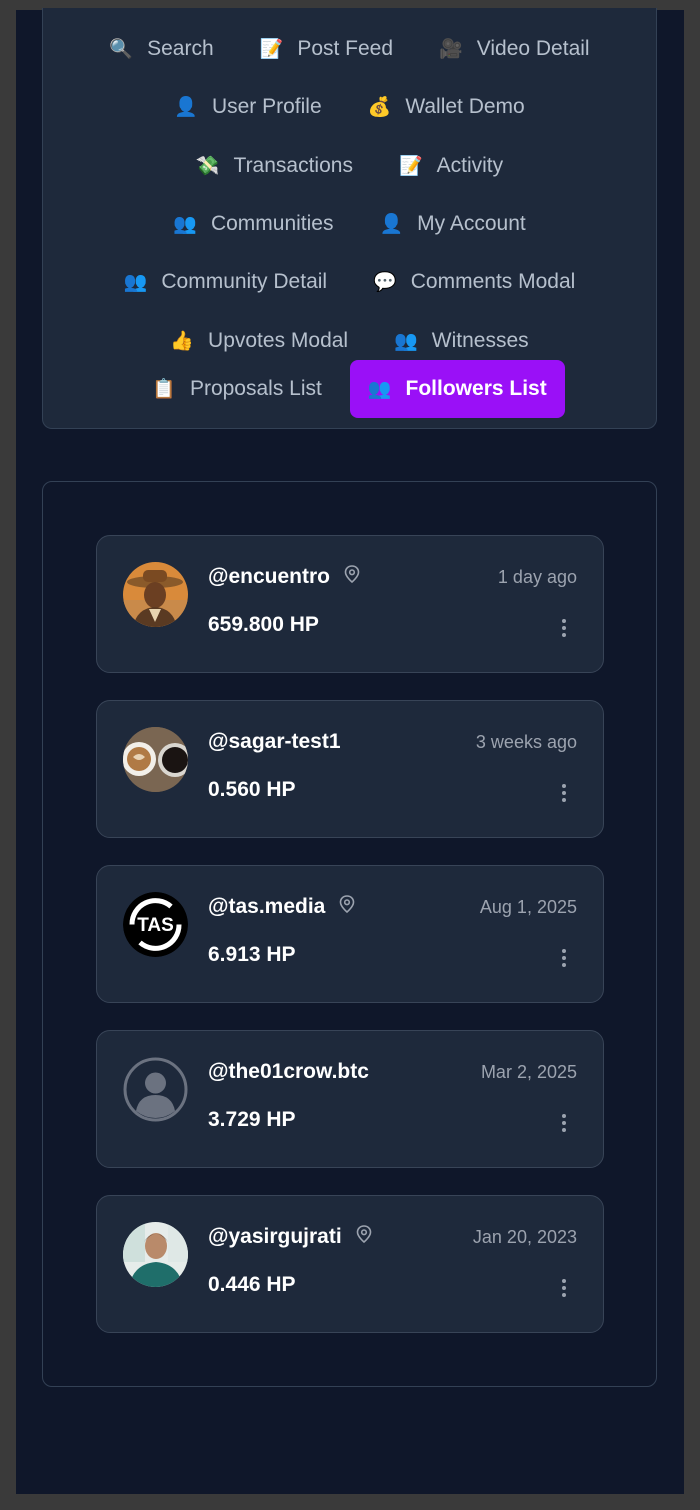 The image size is (700, 1510). I want to click on follow-date: 1 day ago, so click(537, 577).